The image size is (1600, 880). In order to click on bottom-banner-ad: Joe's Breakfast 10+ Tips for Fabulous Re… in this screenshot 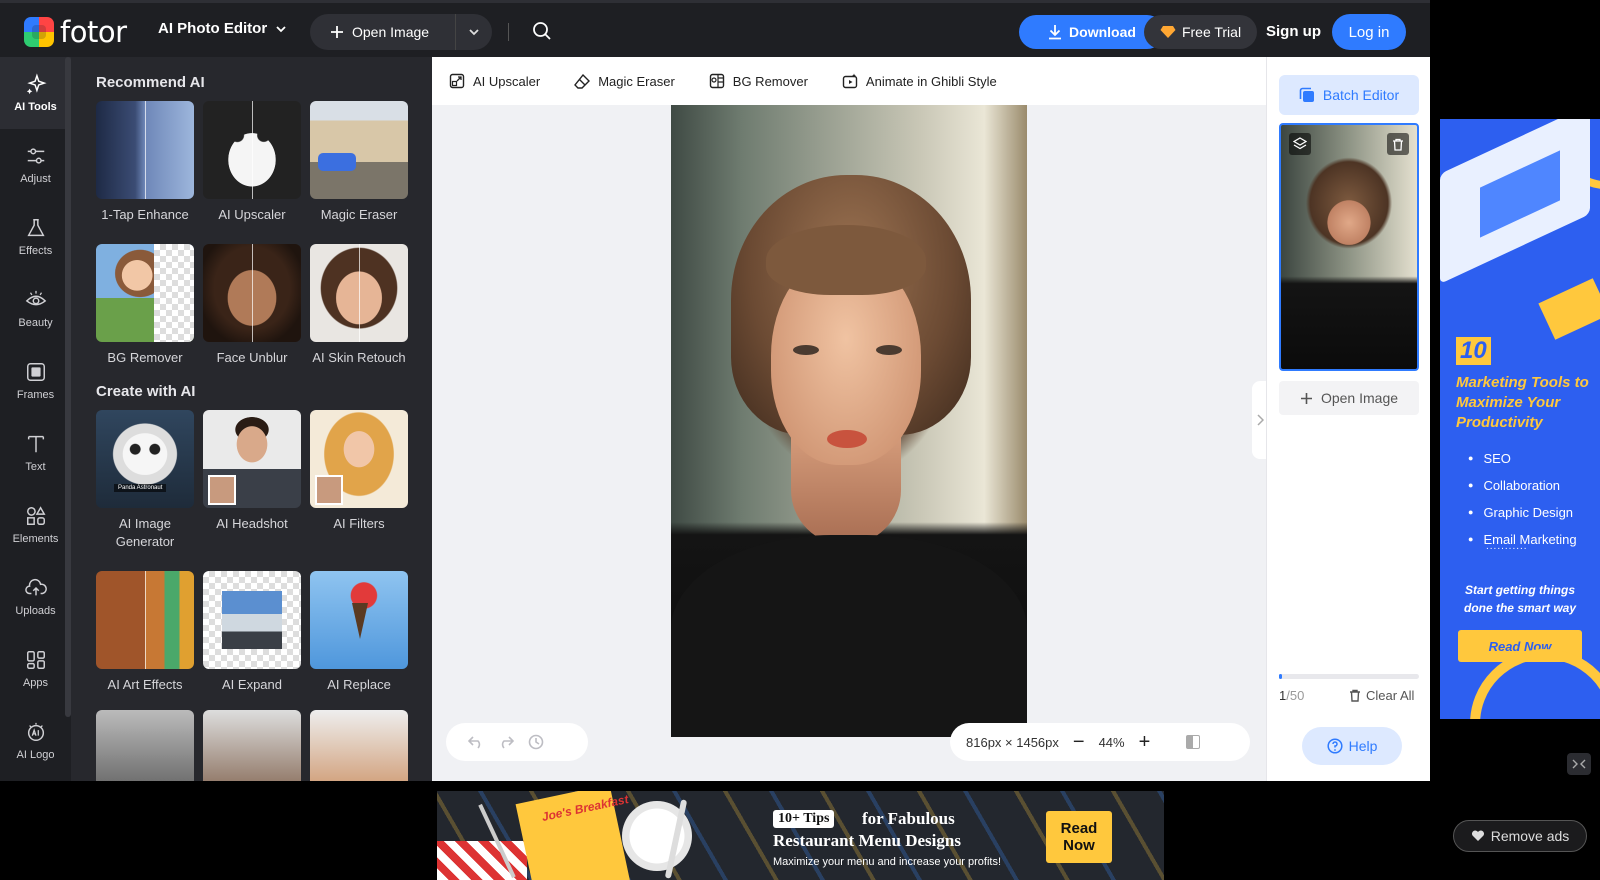, I will do `click(800, 835)`.